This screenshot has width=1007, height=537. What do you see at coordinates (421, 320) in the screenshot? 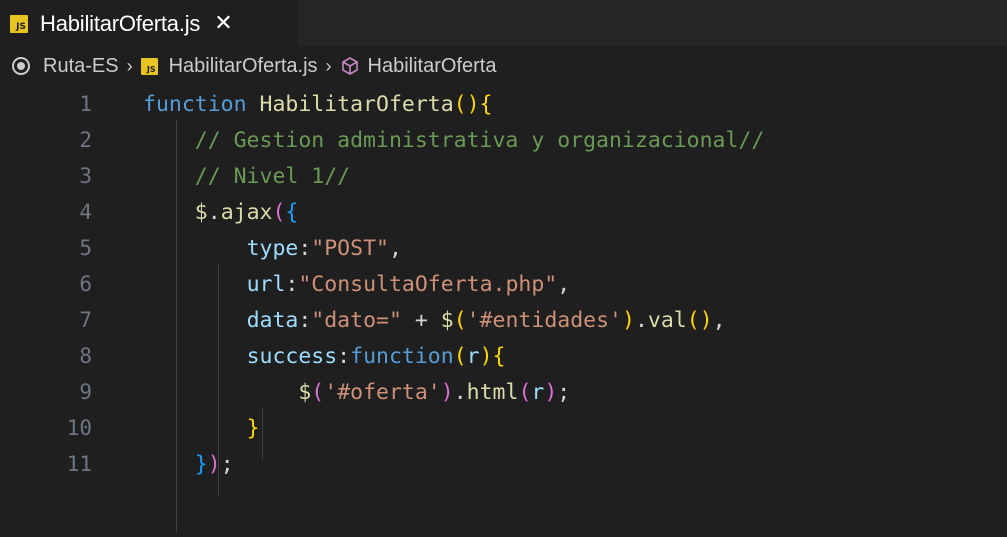
I see `code-token: +` at bounding box center [421, 320].